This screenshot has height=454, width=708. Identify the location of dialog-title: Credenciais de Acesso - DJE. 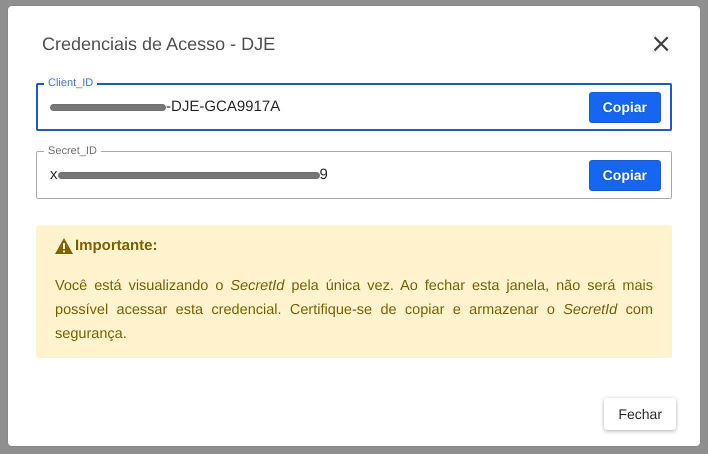
(159, 44).